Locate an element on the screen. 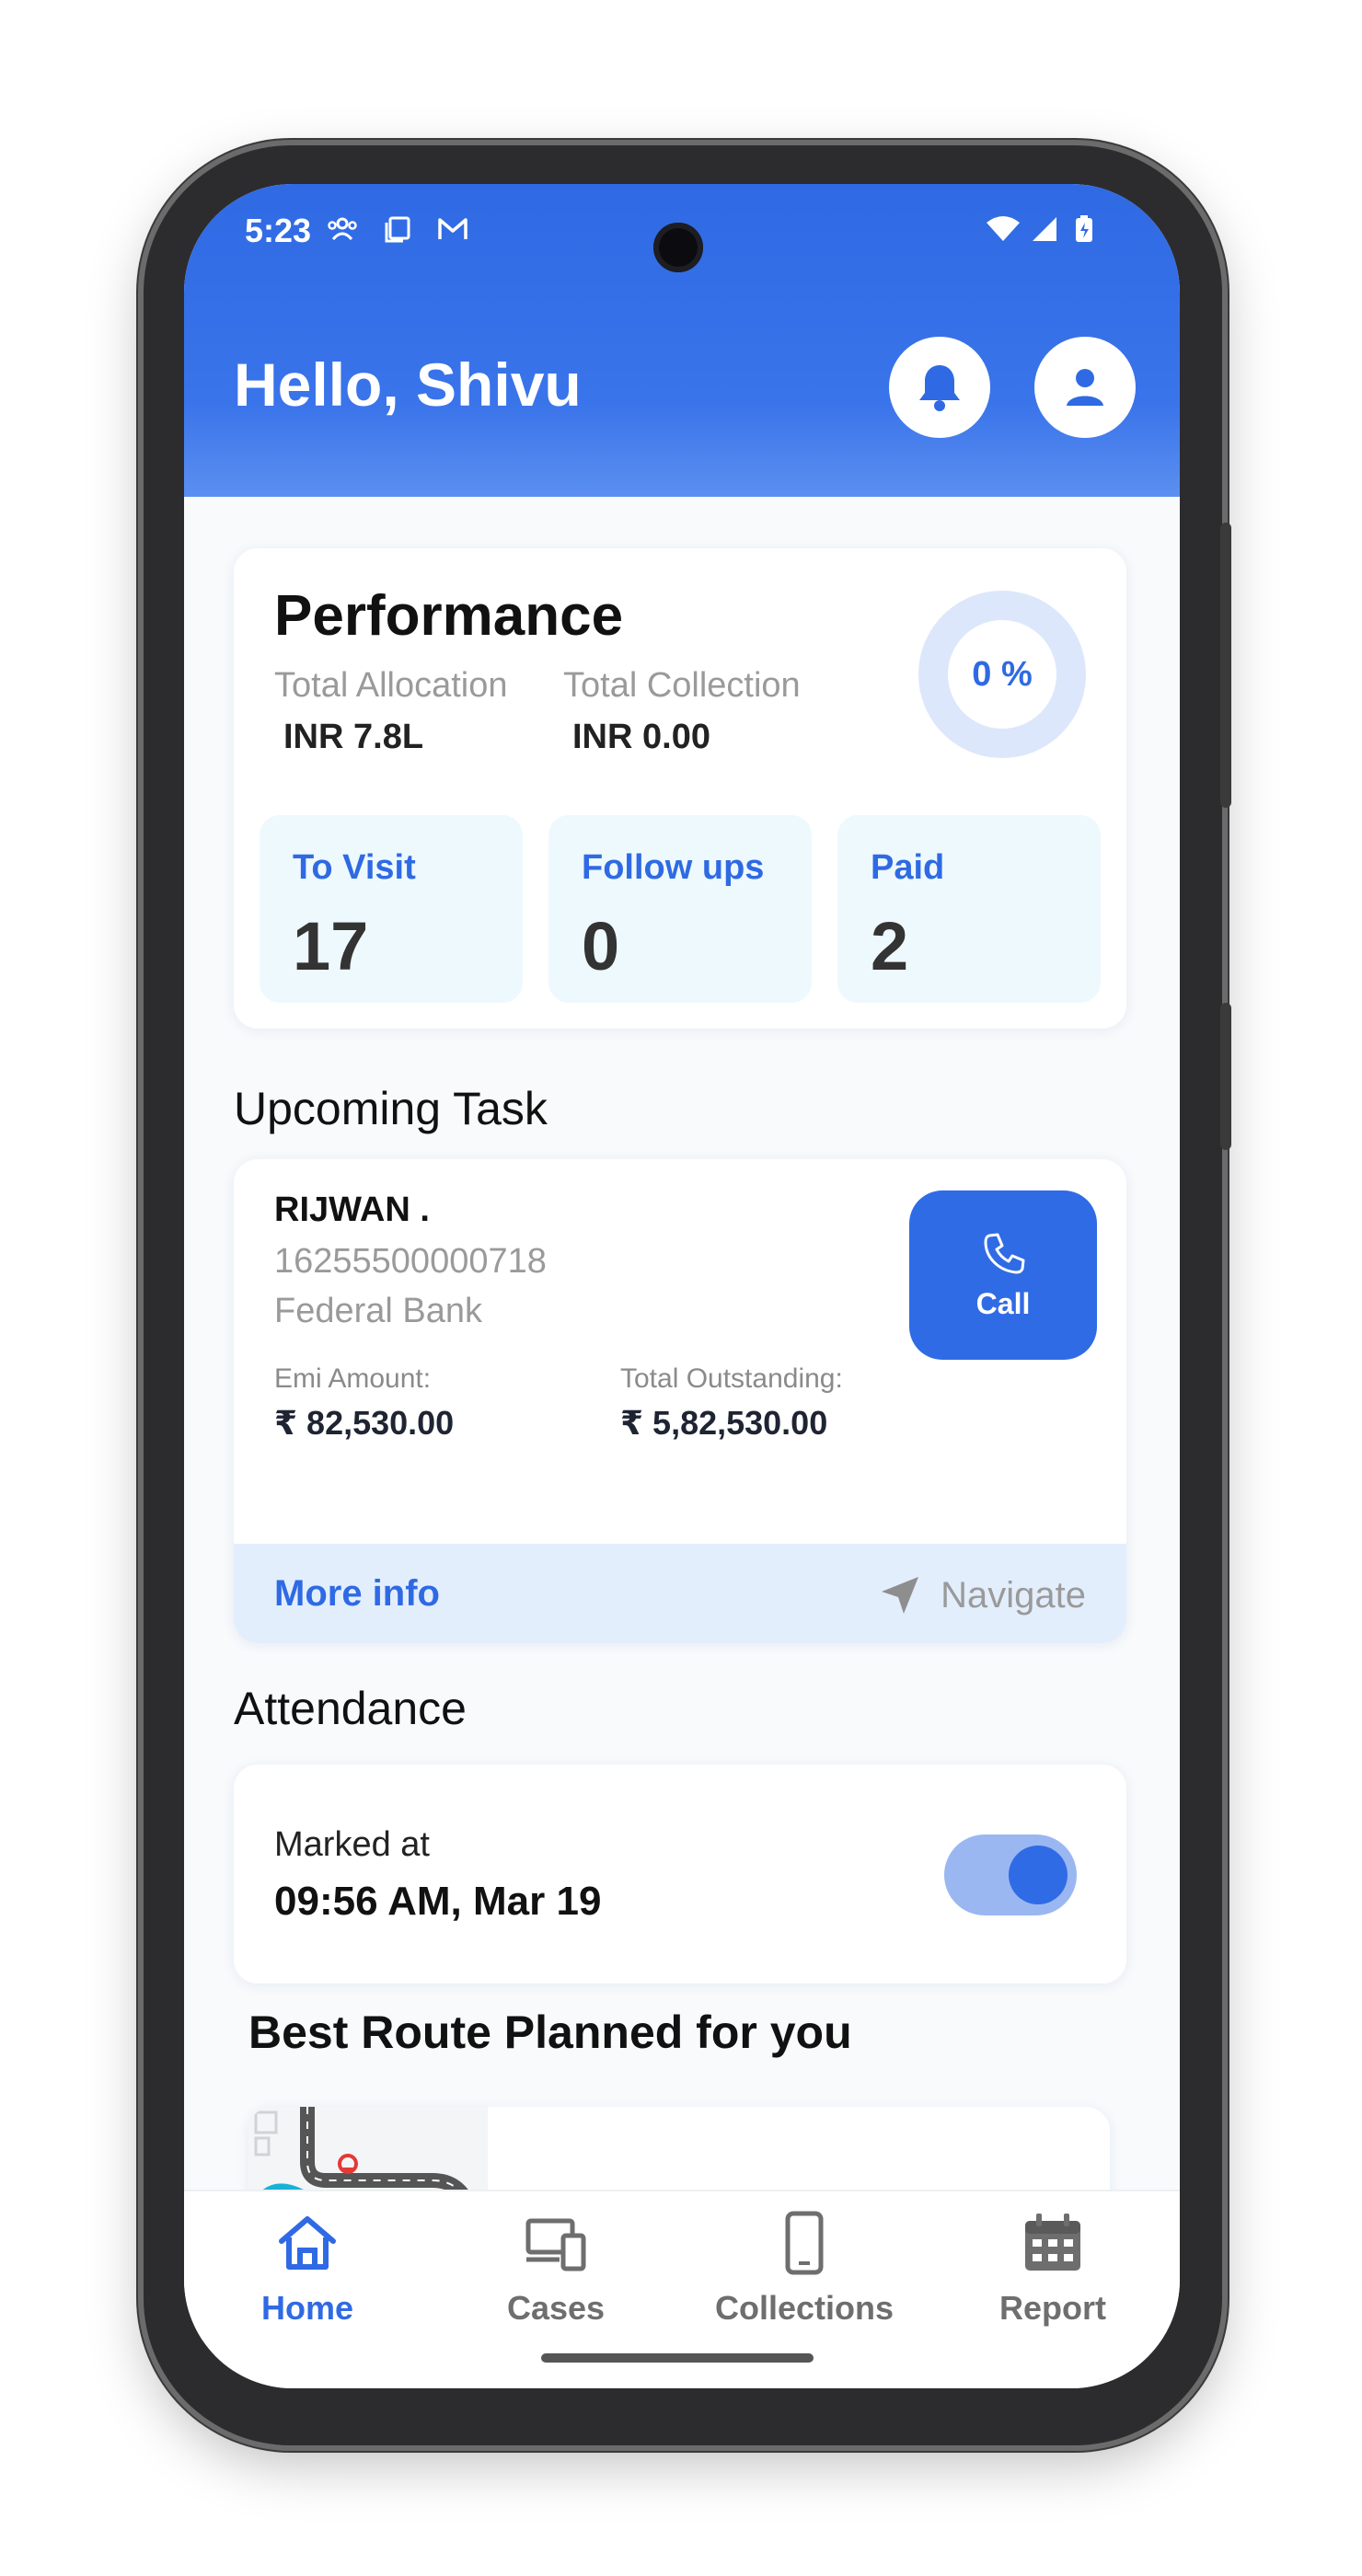 The image size is (1362, 2576). status-bar: 5:23 is located at coordinates (682, 237).